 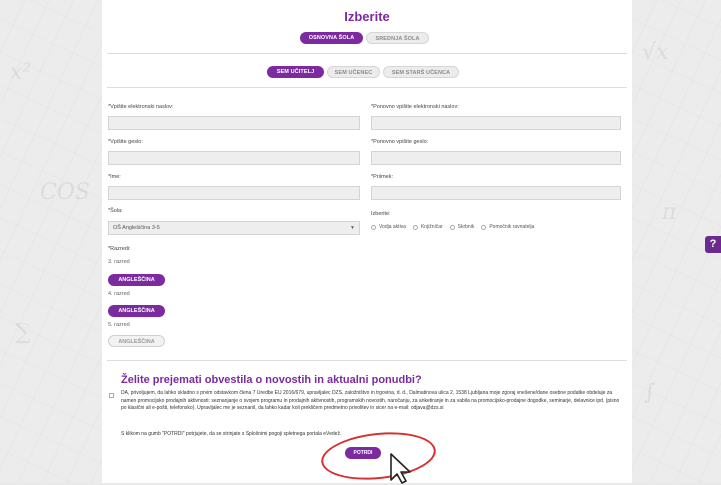 What do you see at coordinates (119, 325) in the screenshot?
I see `grade-5-label: 5. razred` at bounding box center [119, 325].